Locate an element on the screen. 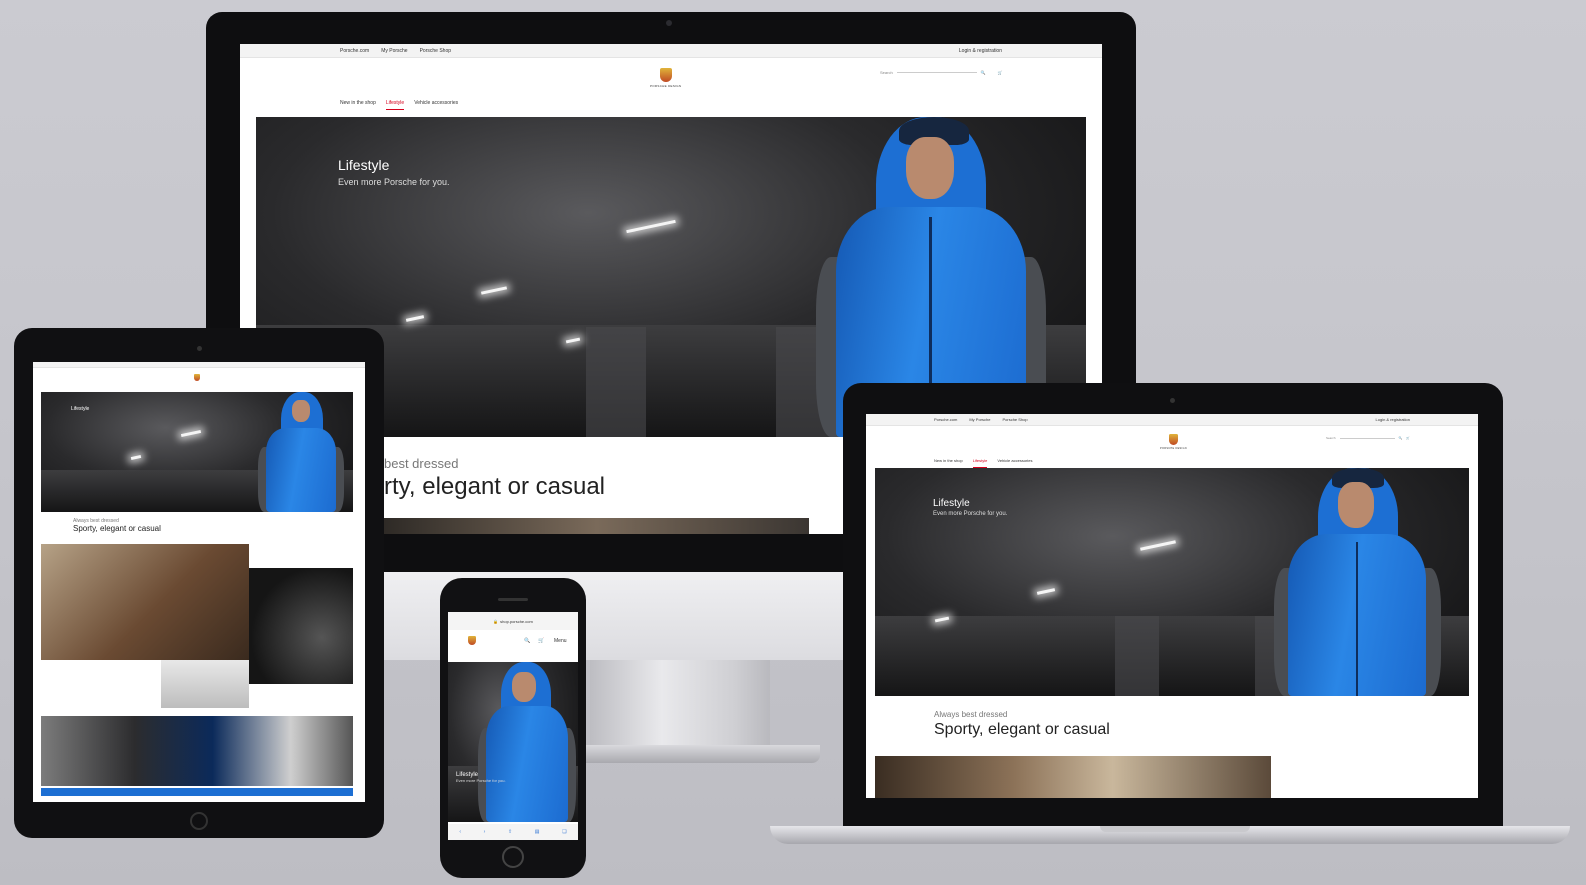 The height and width of the screenshot is (885, 1586). laptop-content-image is located at coordinates (1073, 777).